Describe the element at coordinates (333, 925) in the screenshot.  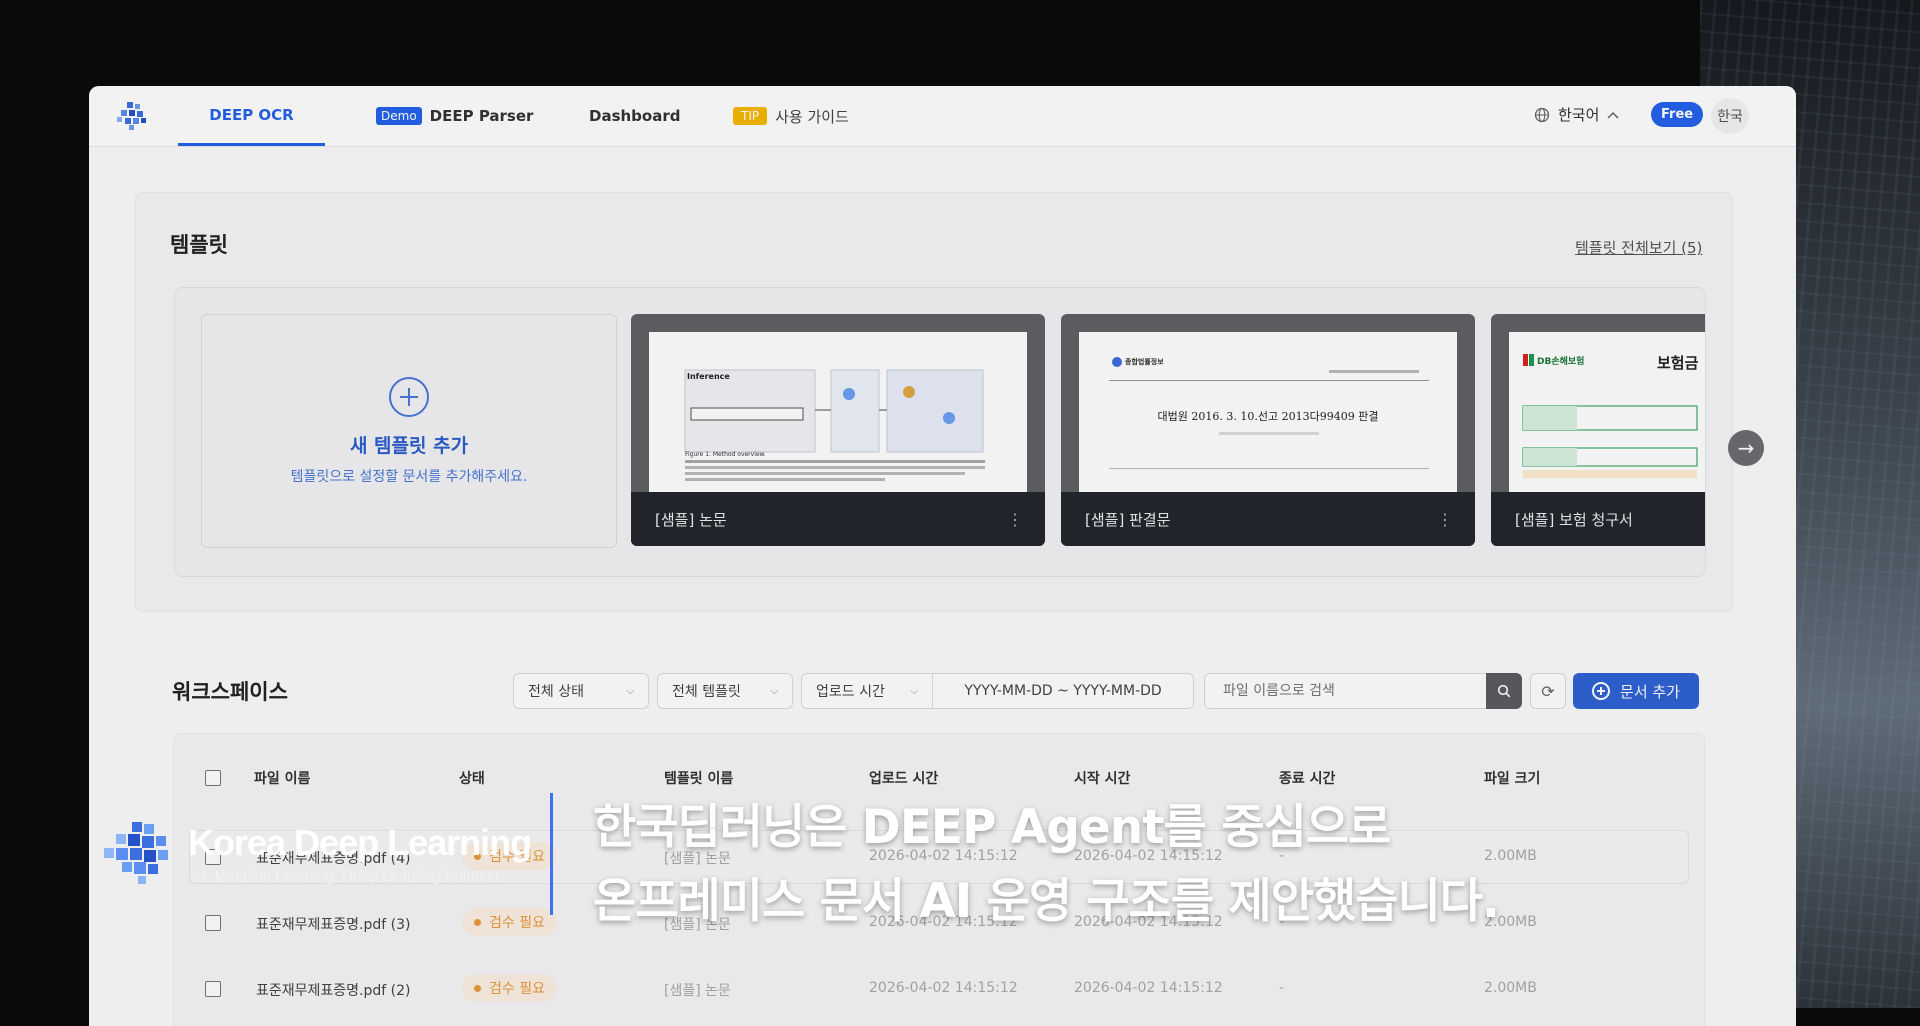
I see `file-name: 표준재무제표증명.pdf (3)` at that location.